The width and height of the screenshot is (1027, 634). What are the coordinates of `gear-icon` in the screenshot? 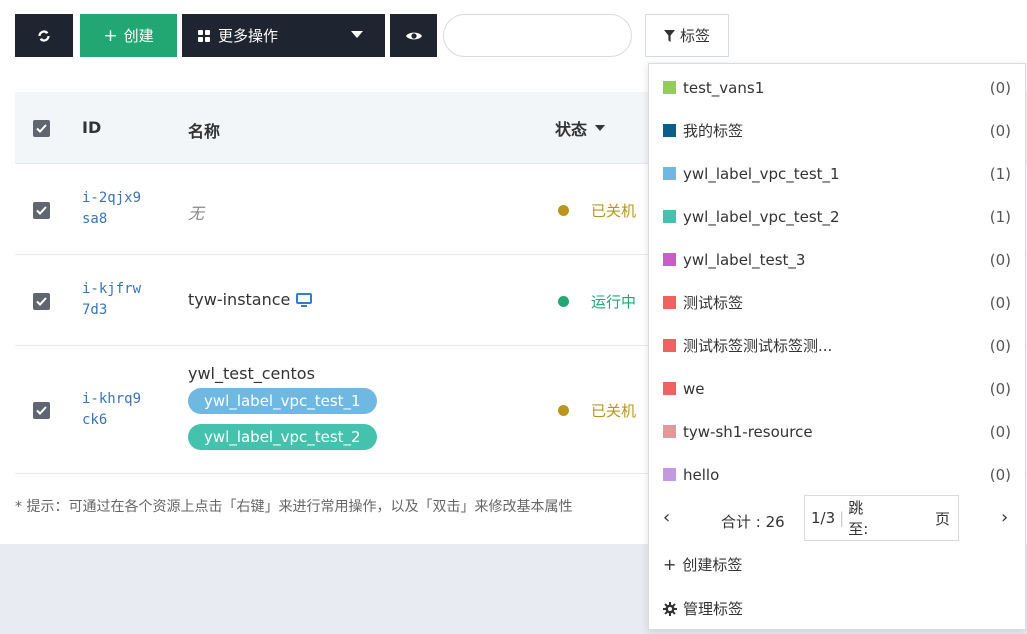 It's located at (670, 608).